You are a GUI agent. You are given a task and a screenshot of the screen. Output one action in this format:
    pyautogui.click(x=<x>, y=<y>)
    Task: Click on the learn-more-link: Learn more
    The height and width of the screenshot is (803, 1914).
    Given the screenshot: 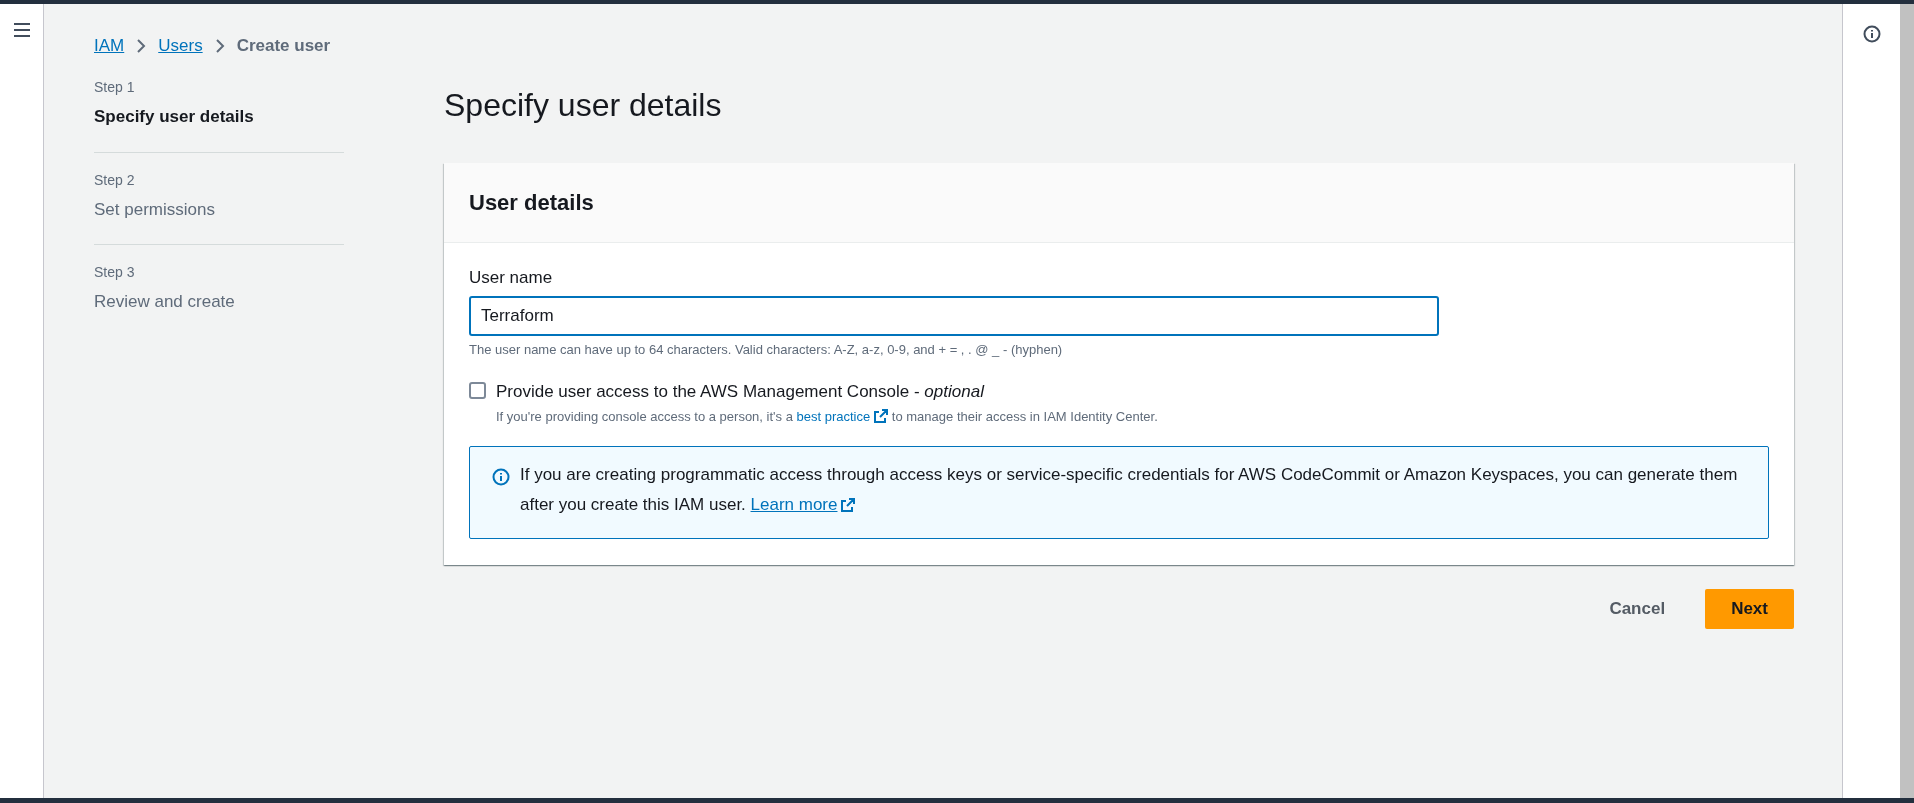 What is the action you would take?
    pyautogui.click(x=803, y=504)
    